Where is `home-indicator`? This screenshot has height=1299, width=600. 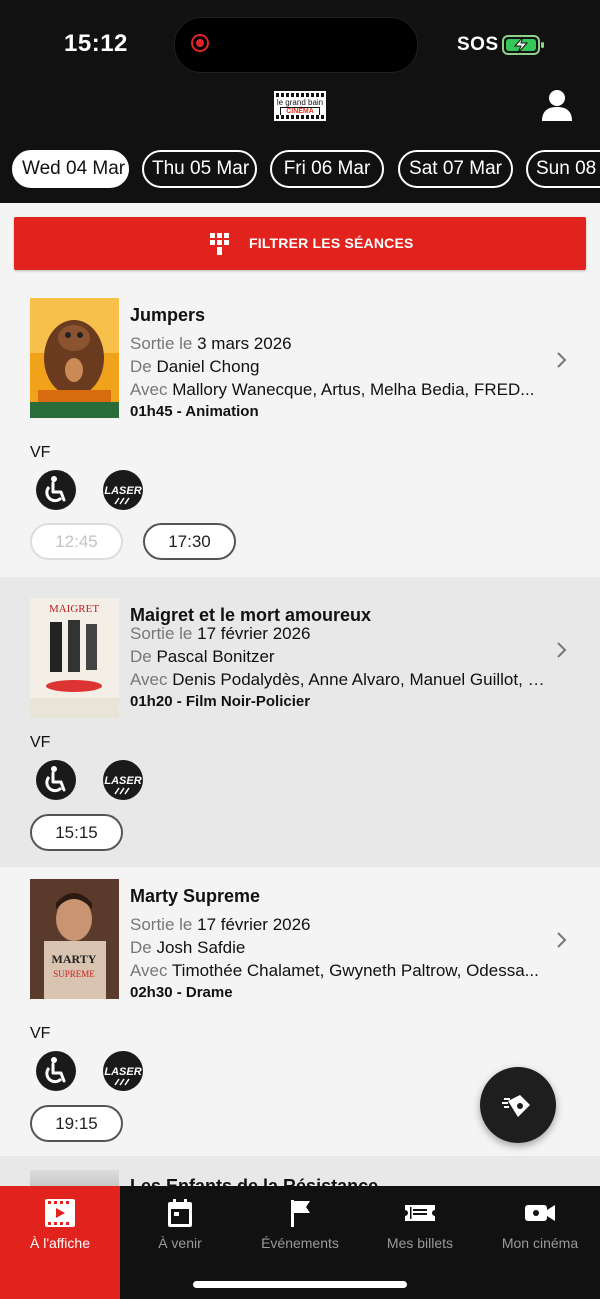 home-indicator is located at coordinates (300, 1284).